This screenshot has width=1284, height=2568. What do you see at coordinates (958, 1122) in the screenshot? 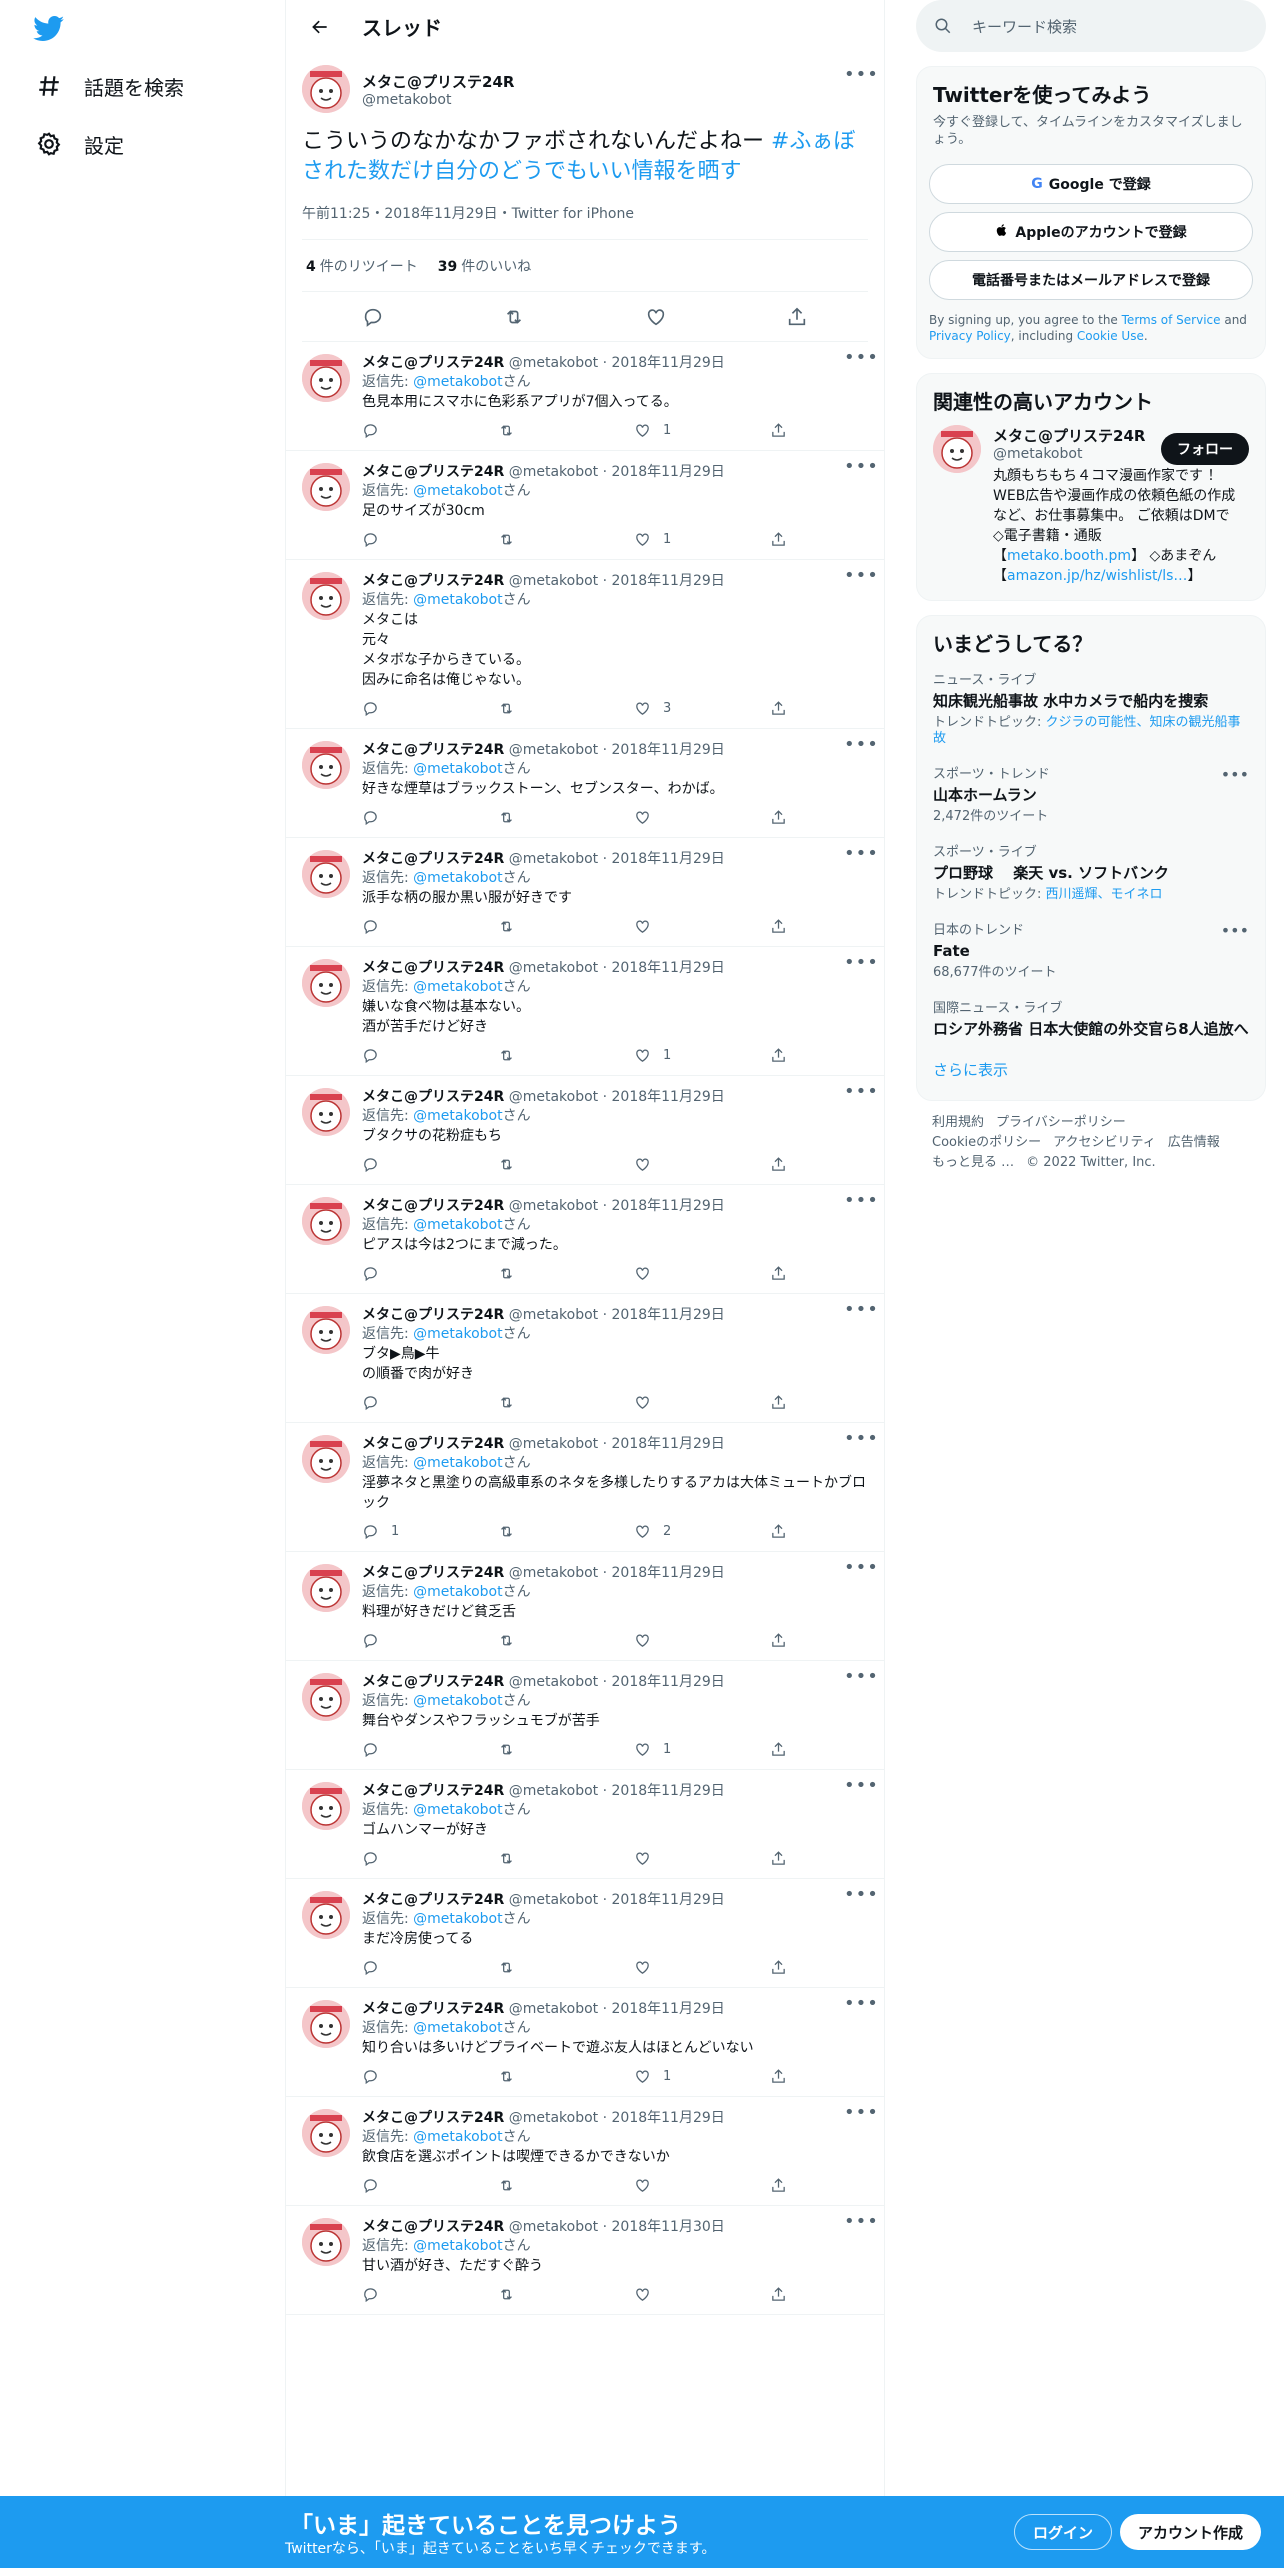
I see `footer-terms: 利用規約` at bounding box center [958, 1122].